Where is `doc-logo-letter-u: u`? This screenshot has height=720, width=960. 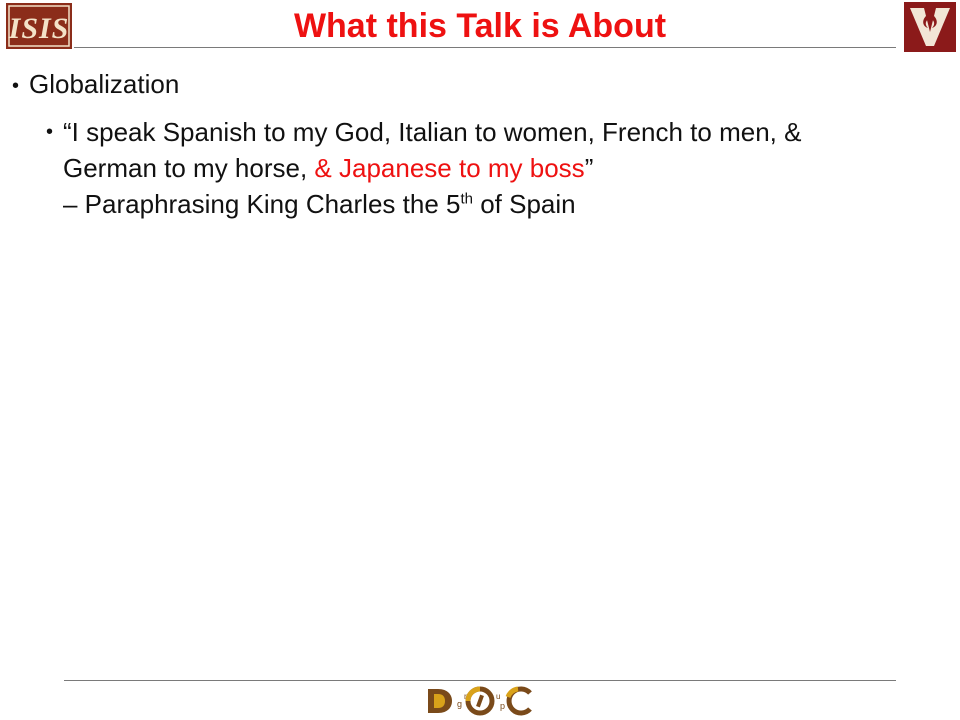 doc-logo-letter-u: u is located at coordinates (498, 696).